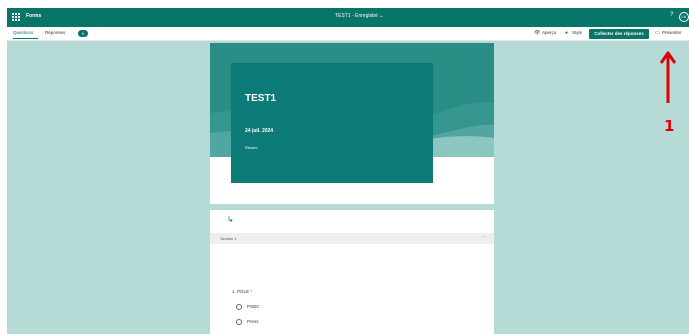  Describe the element at coordinates (352, 238) in the screenshot. I see `section-header: Section 1 ···` at that location.